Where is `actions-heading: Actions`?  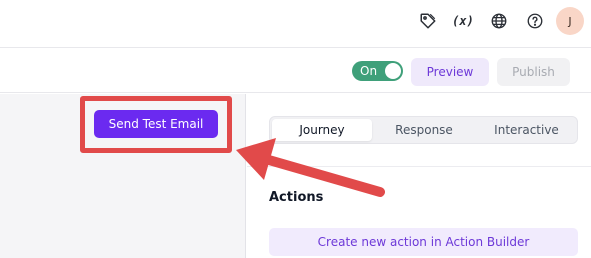
actions-heading: Actions is located at coordinates (296, 197).